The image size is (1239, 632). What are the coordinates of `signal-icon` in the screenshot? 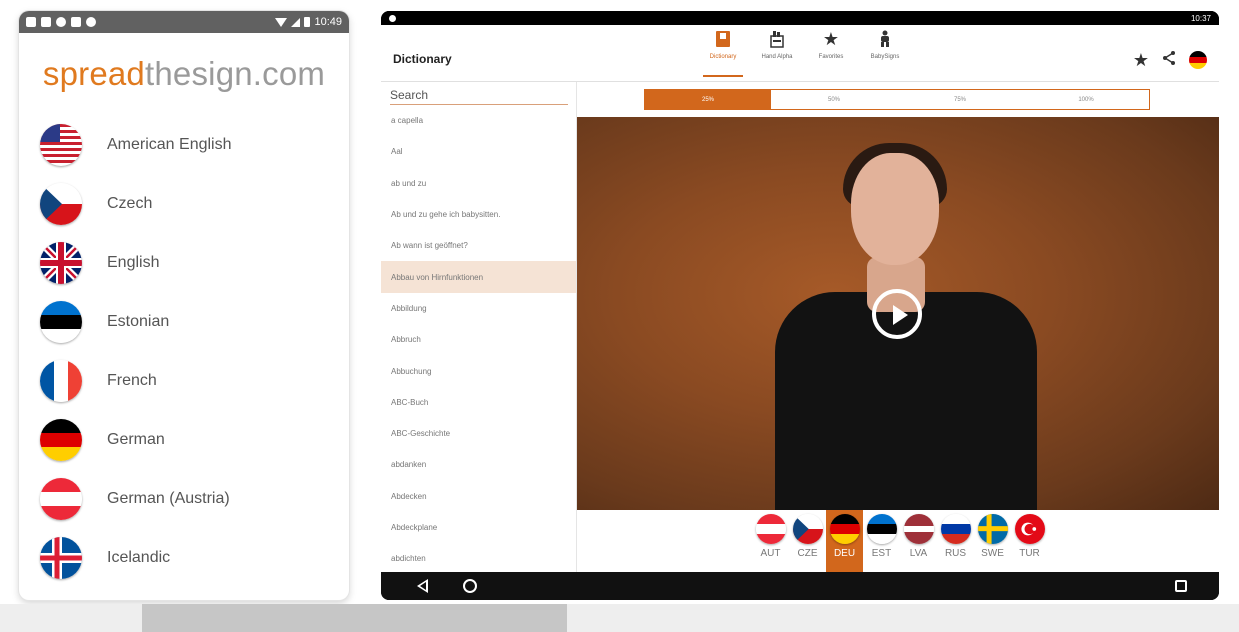 It's located at (296, 22).